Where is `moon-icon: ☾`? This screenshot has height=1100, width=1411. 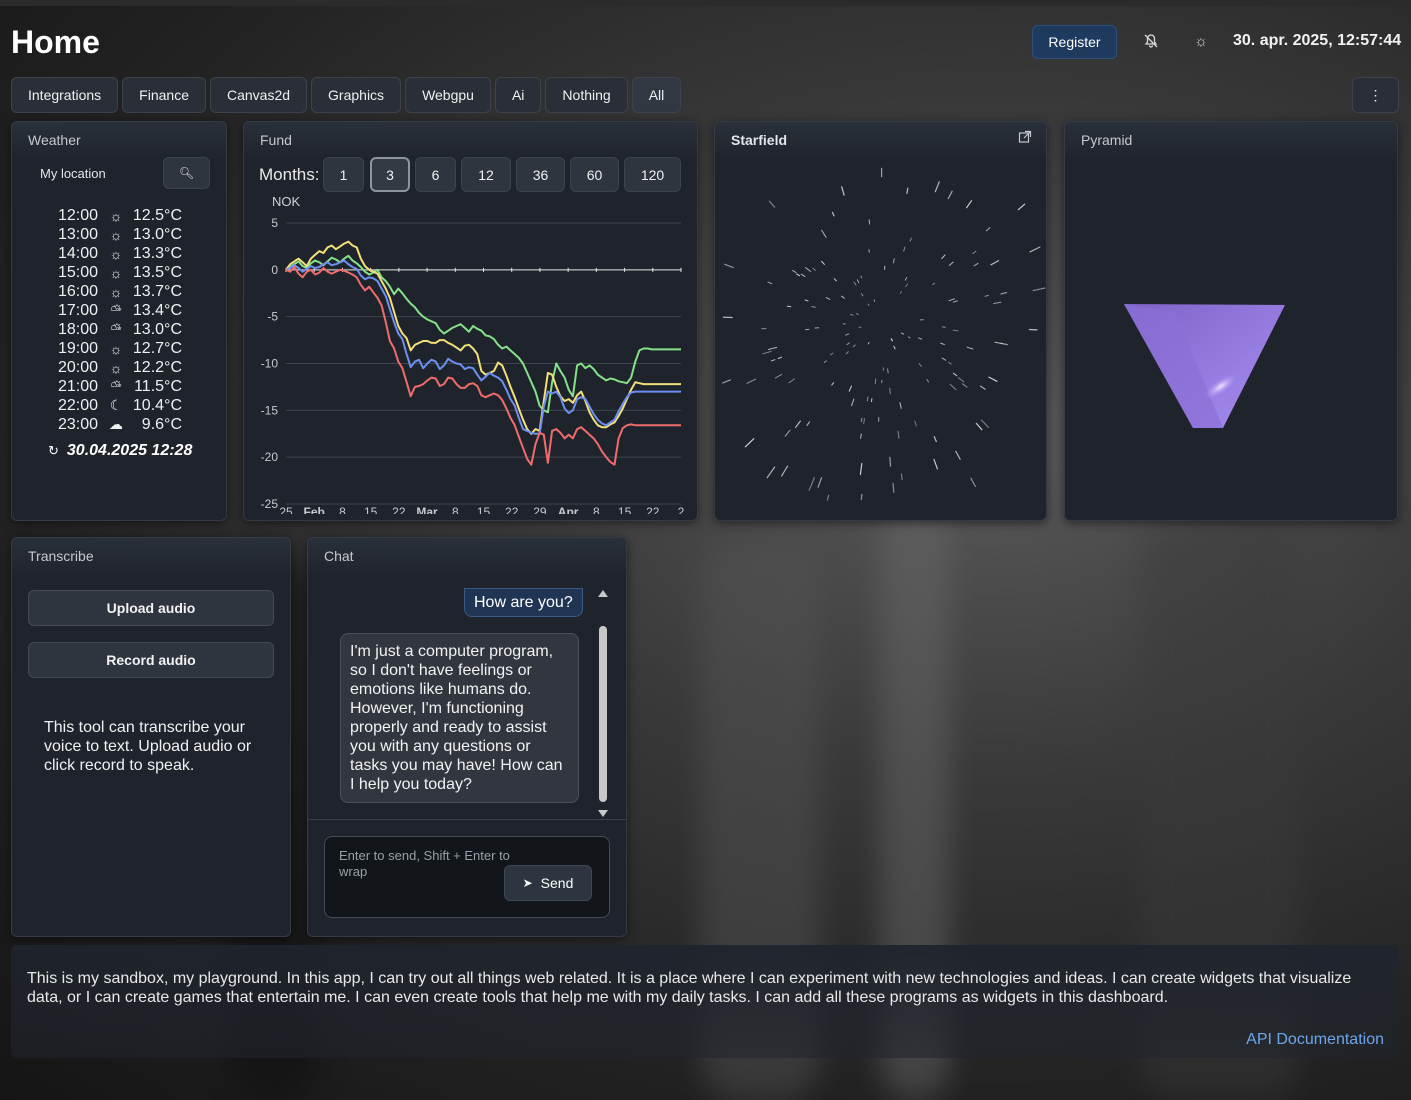
moon-icon: ☾ is located at coordinates (116, 405).